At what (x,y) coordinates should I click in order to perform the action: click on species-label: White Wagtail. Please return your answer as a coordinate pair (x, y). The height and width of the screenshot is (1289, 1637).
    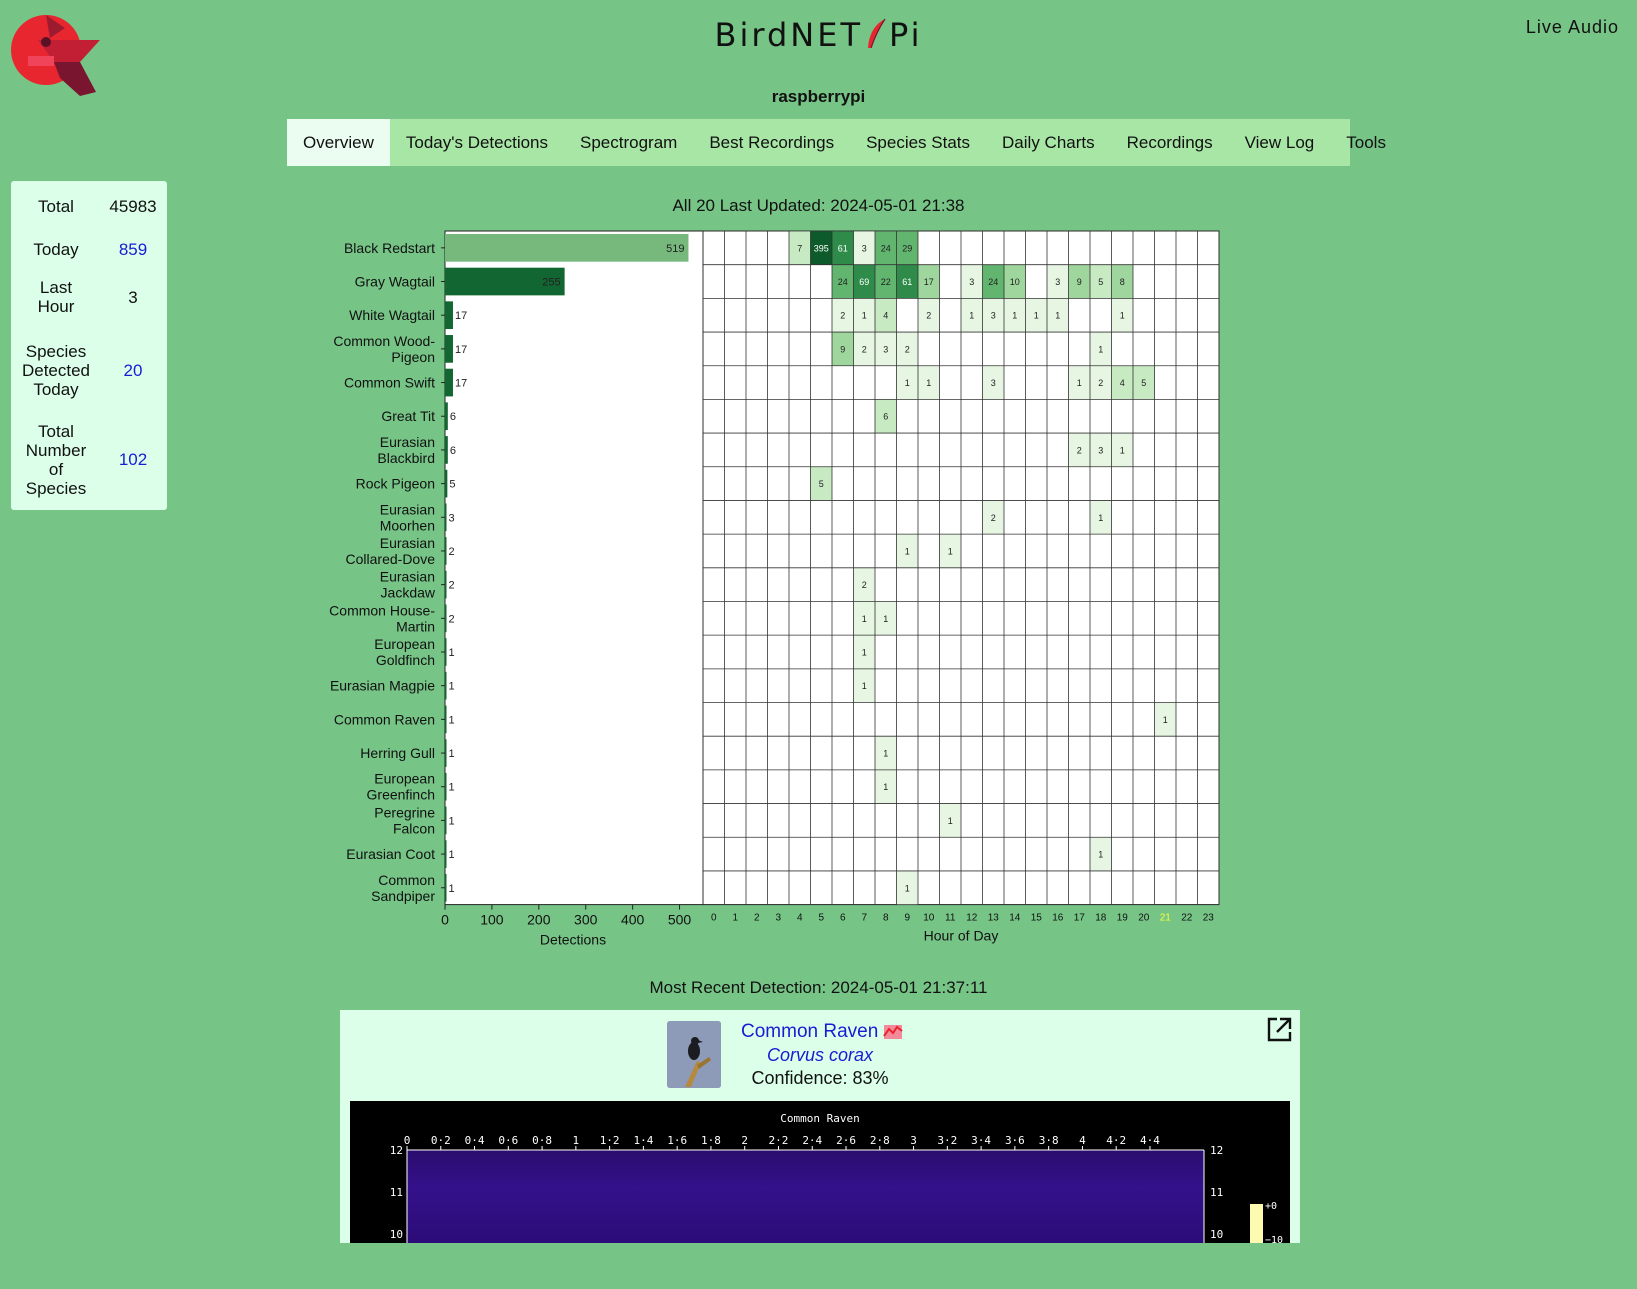
    Looking at the image, I should click on (392, 315).